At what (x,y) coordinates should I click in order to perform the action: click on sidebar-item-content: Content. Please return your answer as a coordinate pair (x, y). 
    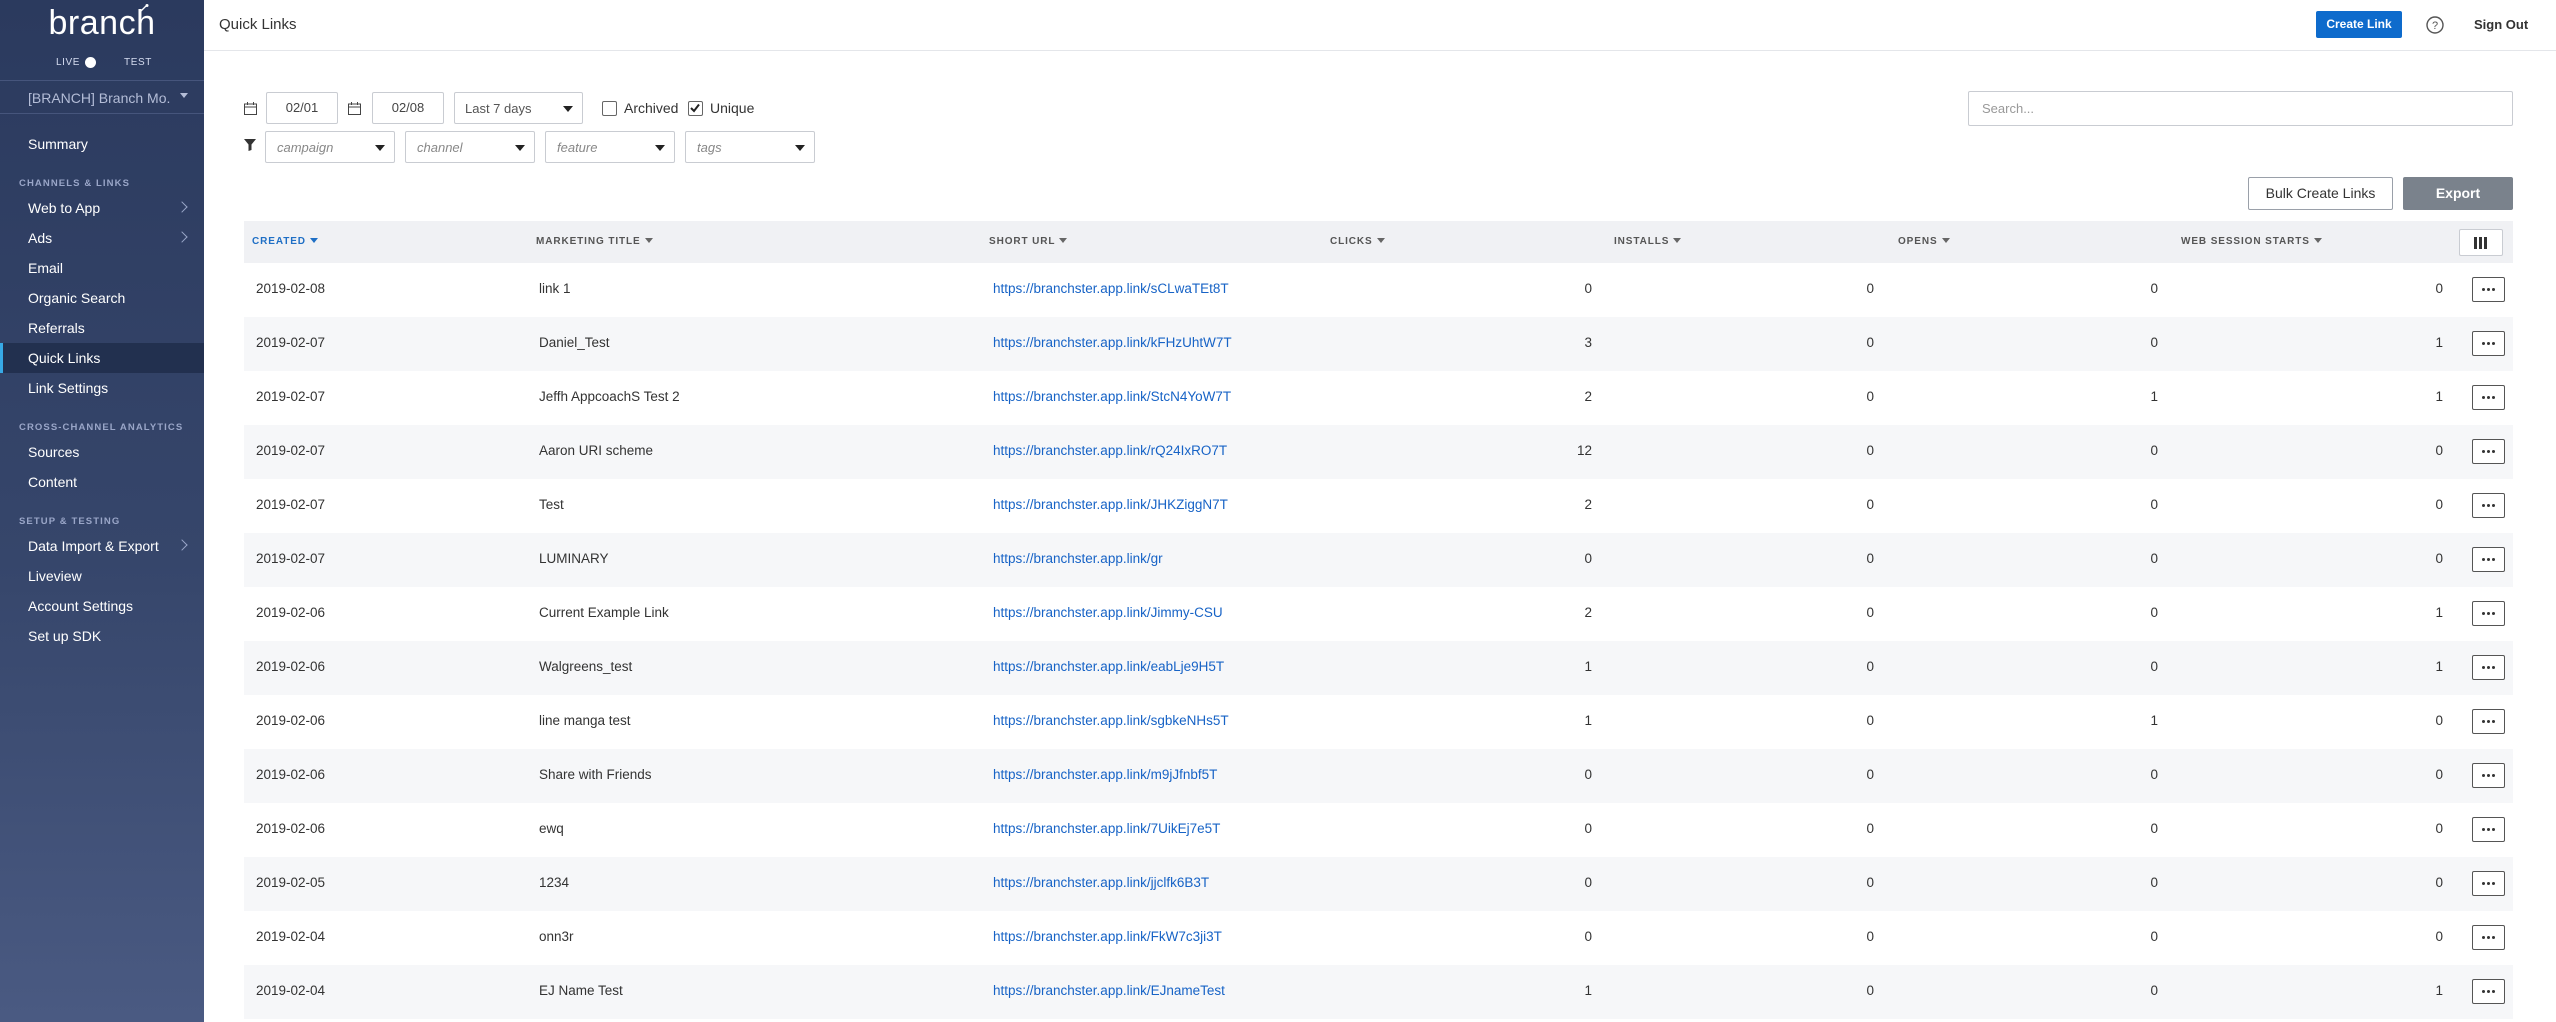
    Looking at the image, I should click on (102, 482).